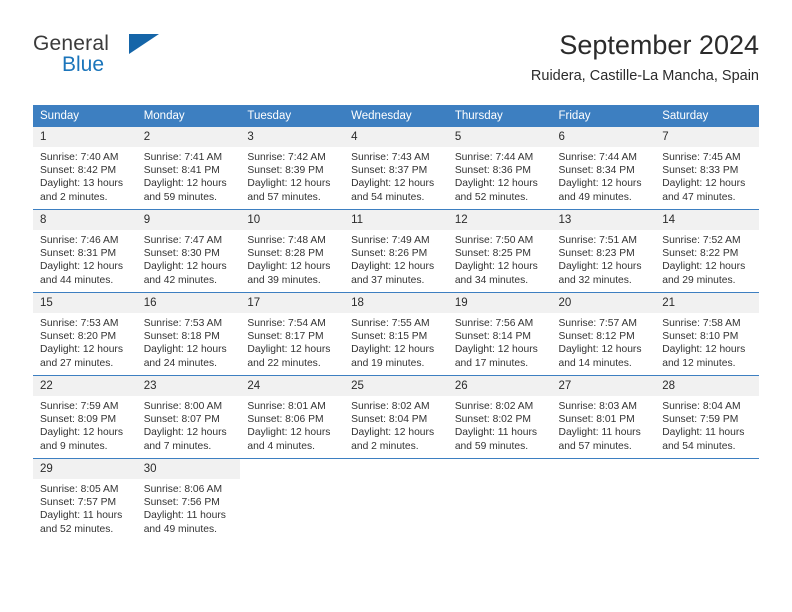 The image size is (792, 612). Describe the element at coordinates (77, 280) in the screenshot. I see `daylight-text-line2: and 44 minutes.` at that location.